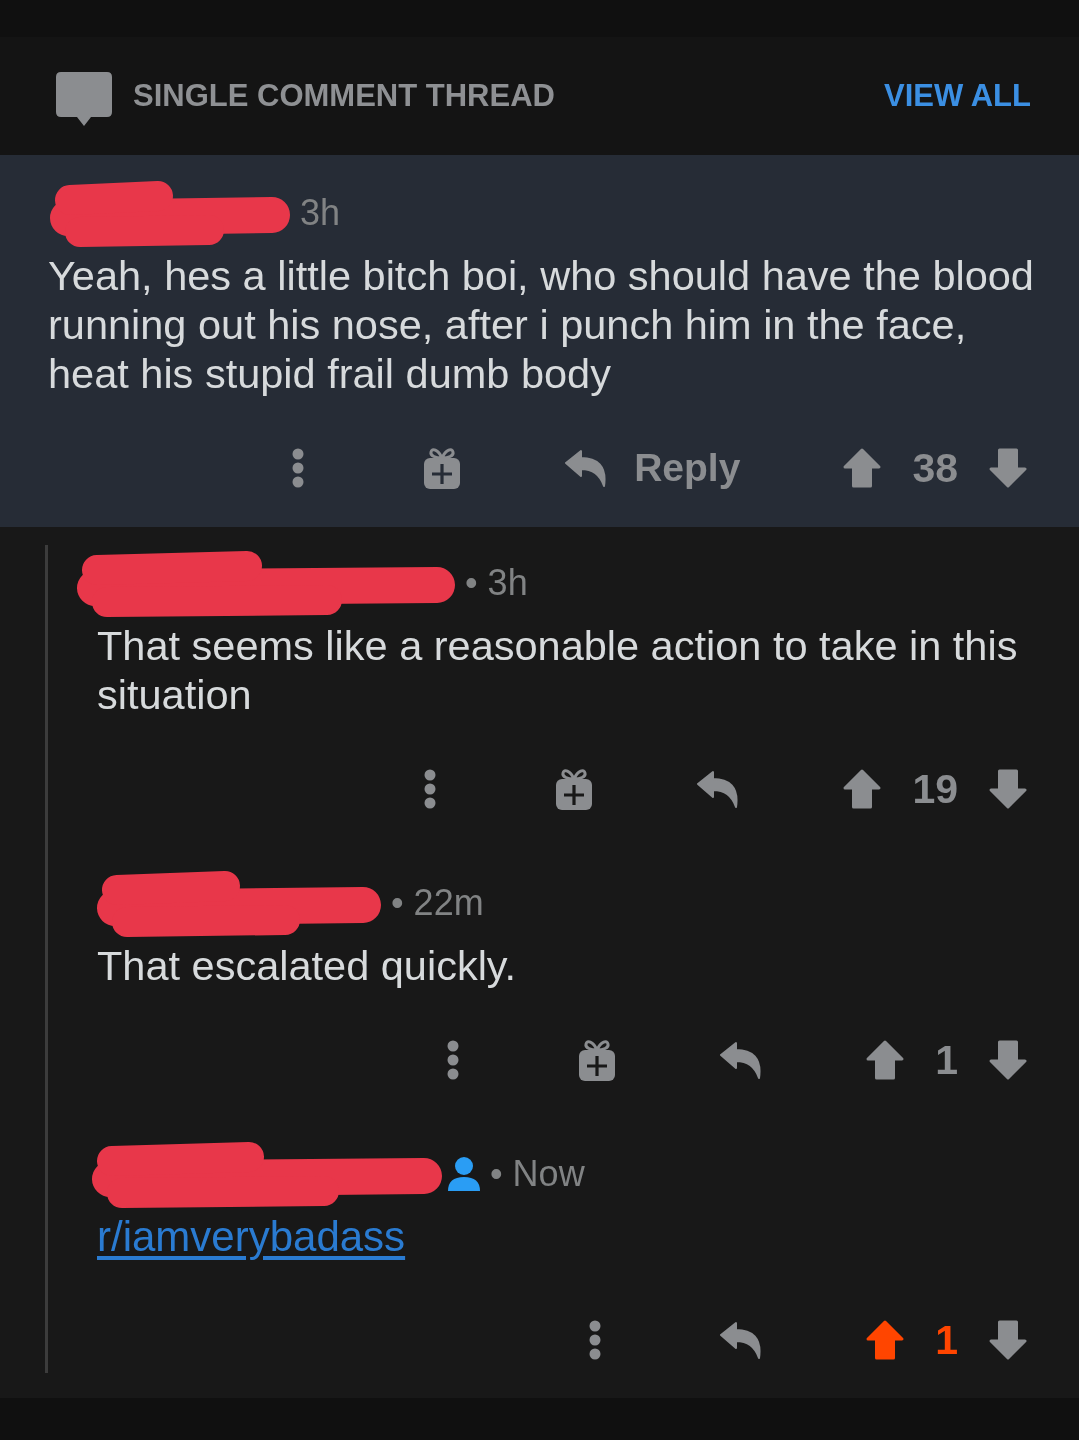 This screenshot has width=1079, height=1440. What do you see at coordinates (307, 965) in the screenshot?
I see `comment-text: That escalated quickly.` at bounding box center [307, 965].